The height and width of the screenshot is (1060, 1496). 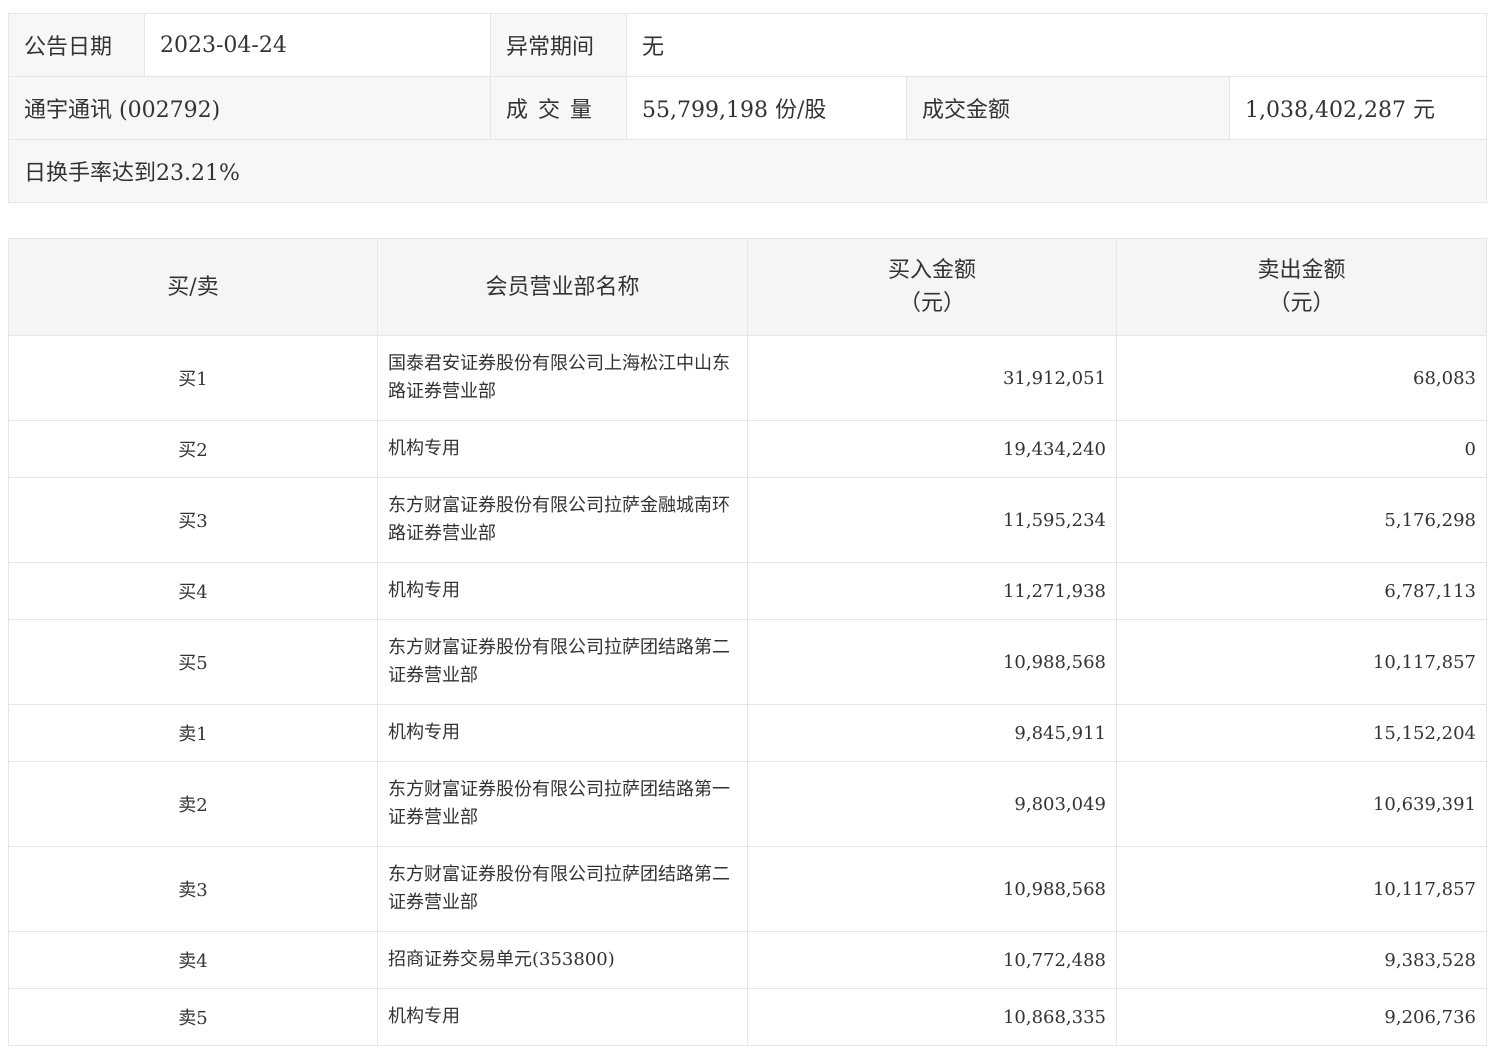 What do you see at coordinates (193, 378) in the screenshot?
I see `side-cell: 买1` at bounding box center [193, 378].